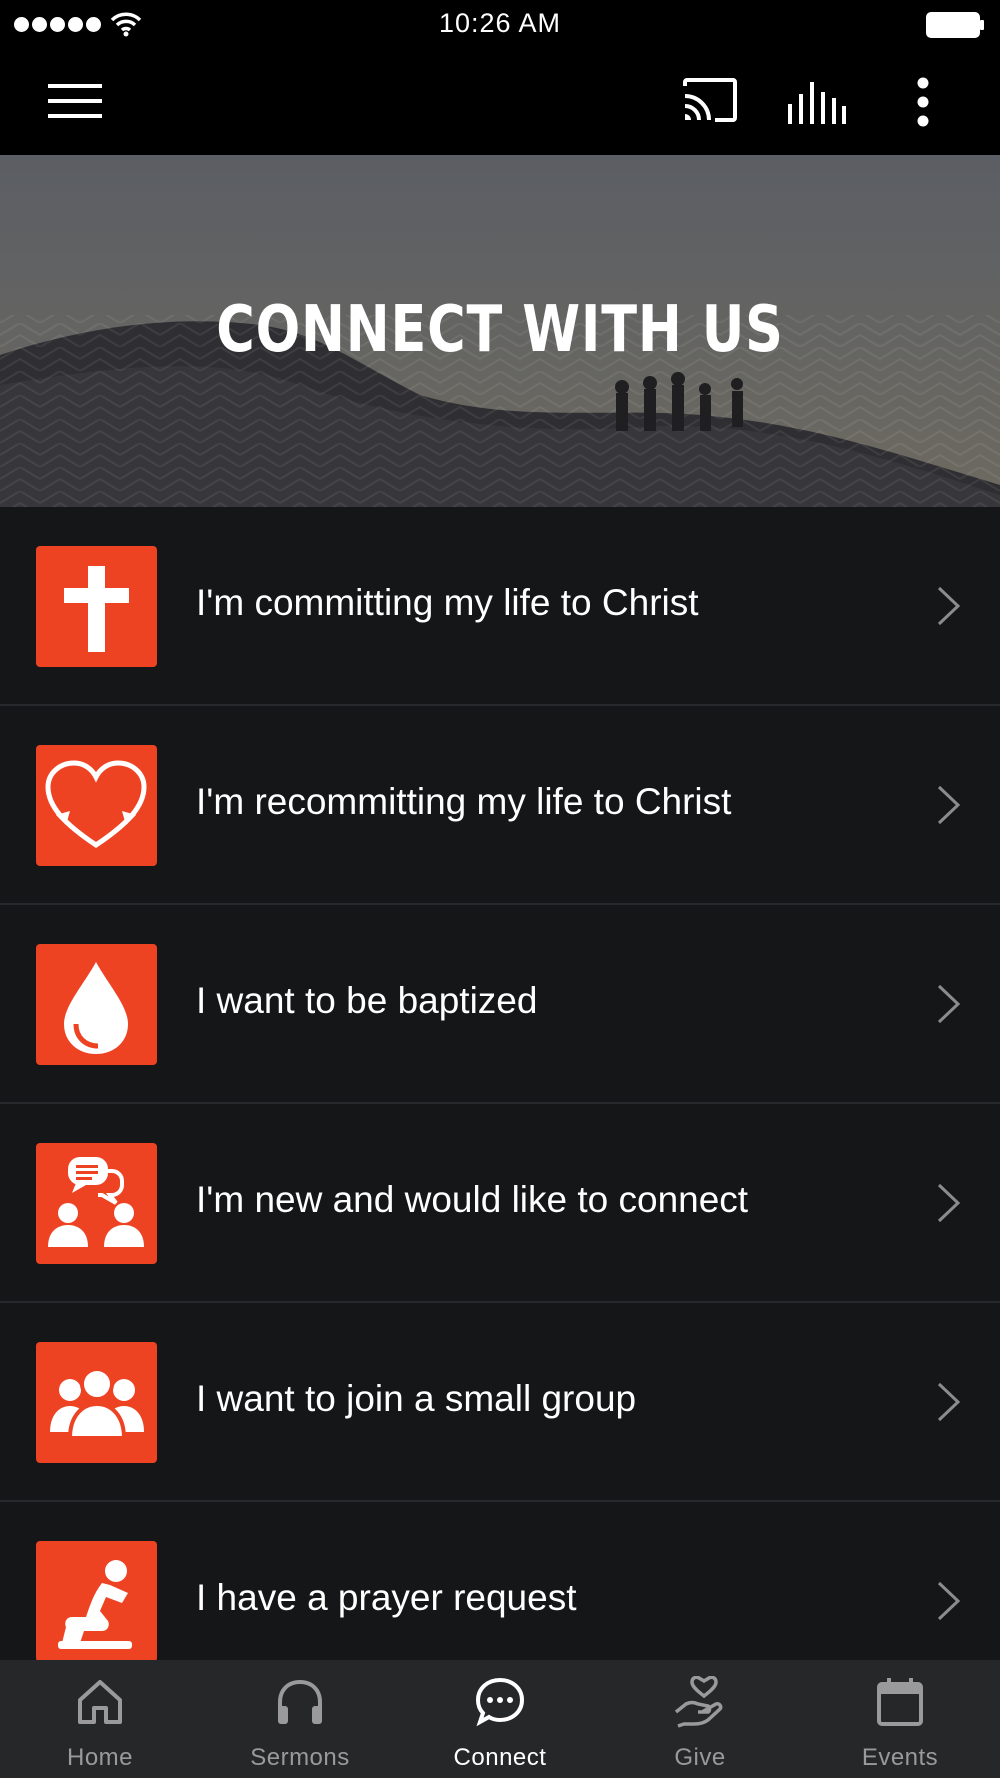 This screenshot has height=1778, width=1000. What do you see at coordinates (472, 1199) in the screenshot?
I see `list-item-label: I'm new and would like to connect` at bounding box center [472, 1199].